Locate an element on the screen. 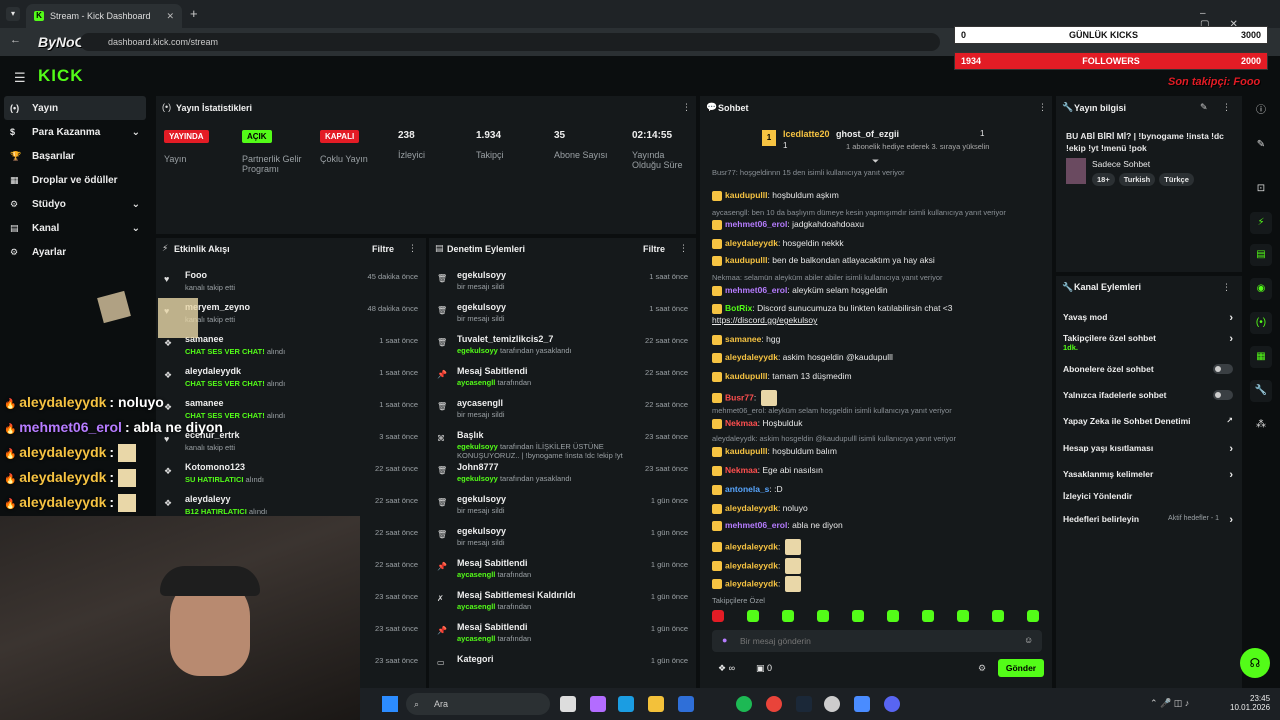 The height and width of the screenshot is (720, 1280). browser-tab: K Stream - Kick Dashboard ✕ is located at coordinates (104, 16).